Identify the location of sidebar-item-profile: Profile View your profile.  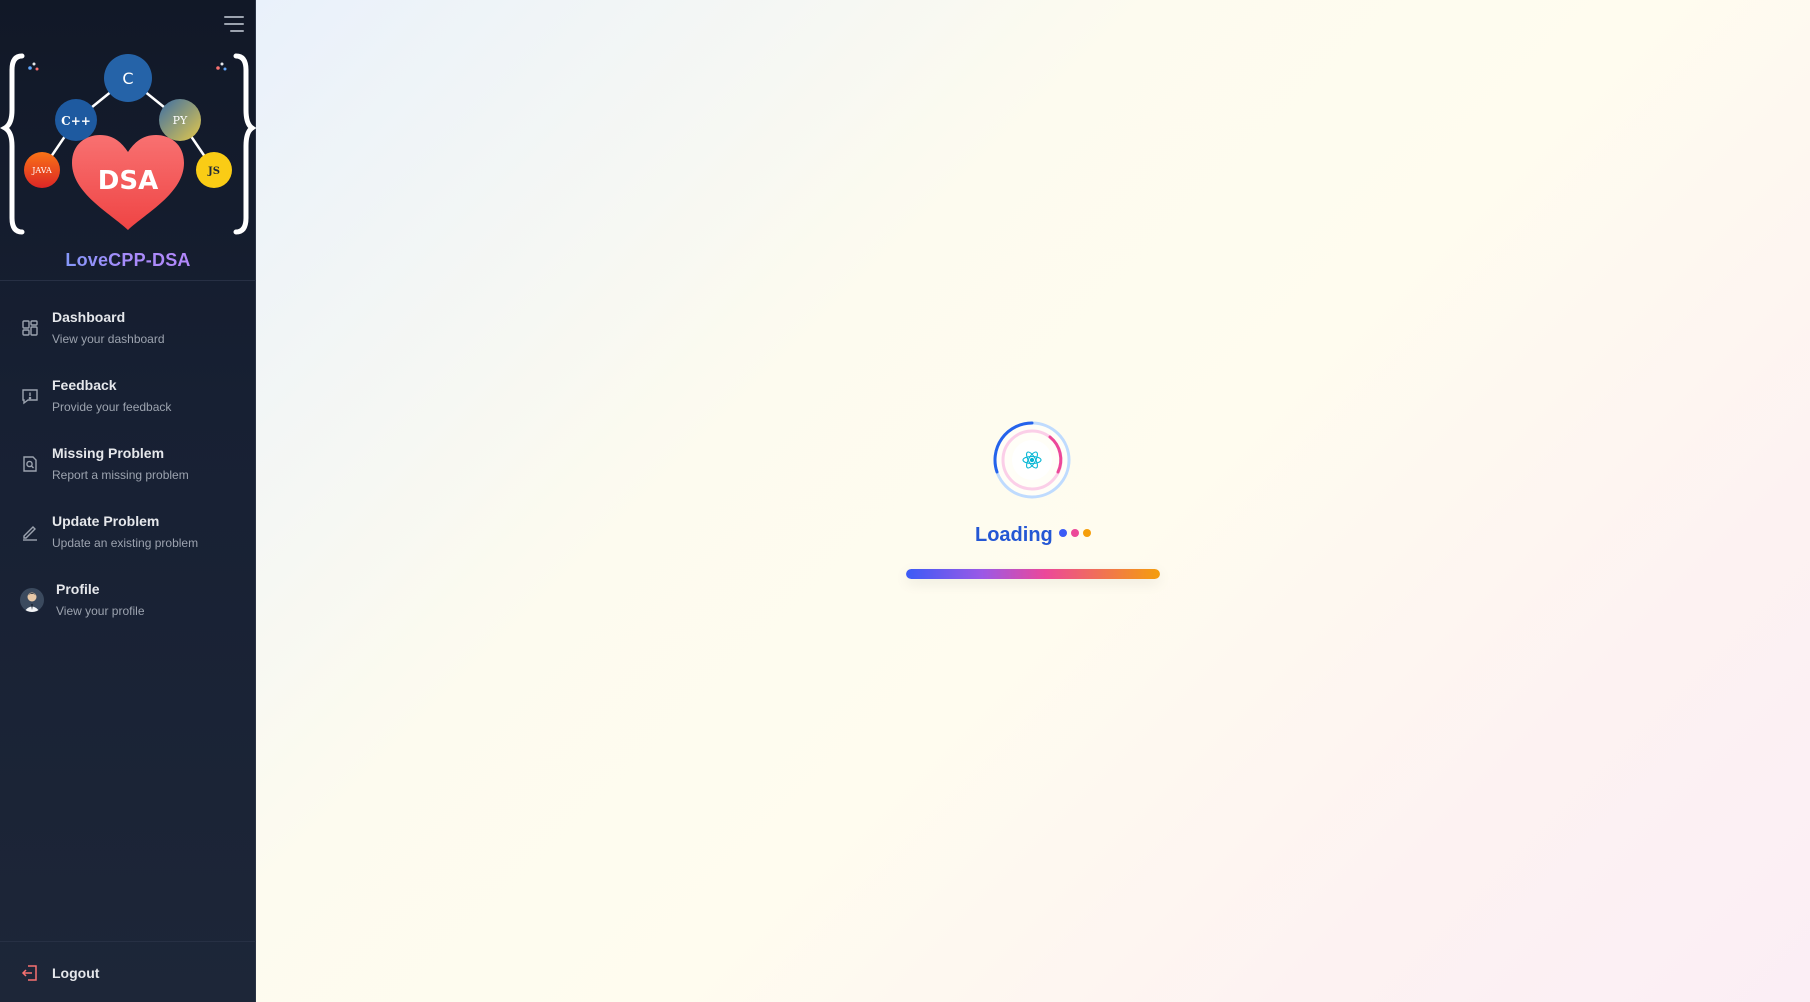
(128, 600).